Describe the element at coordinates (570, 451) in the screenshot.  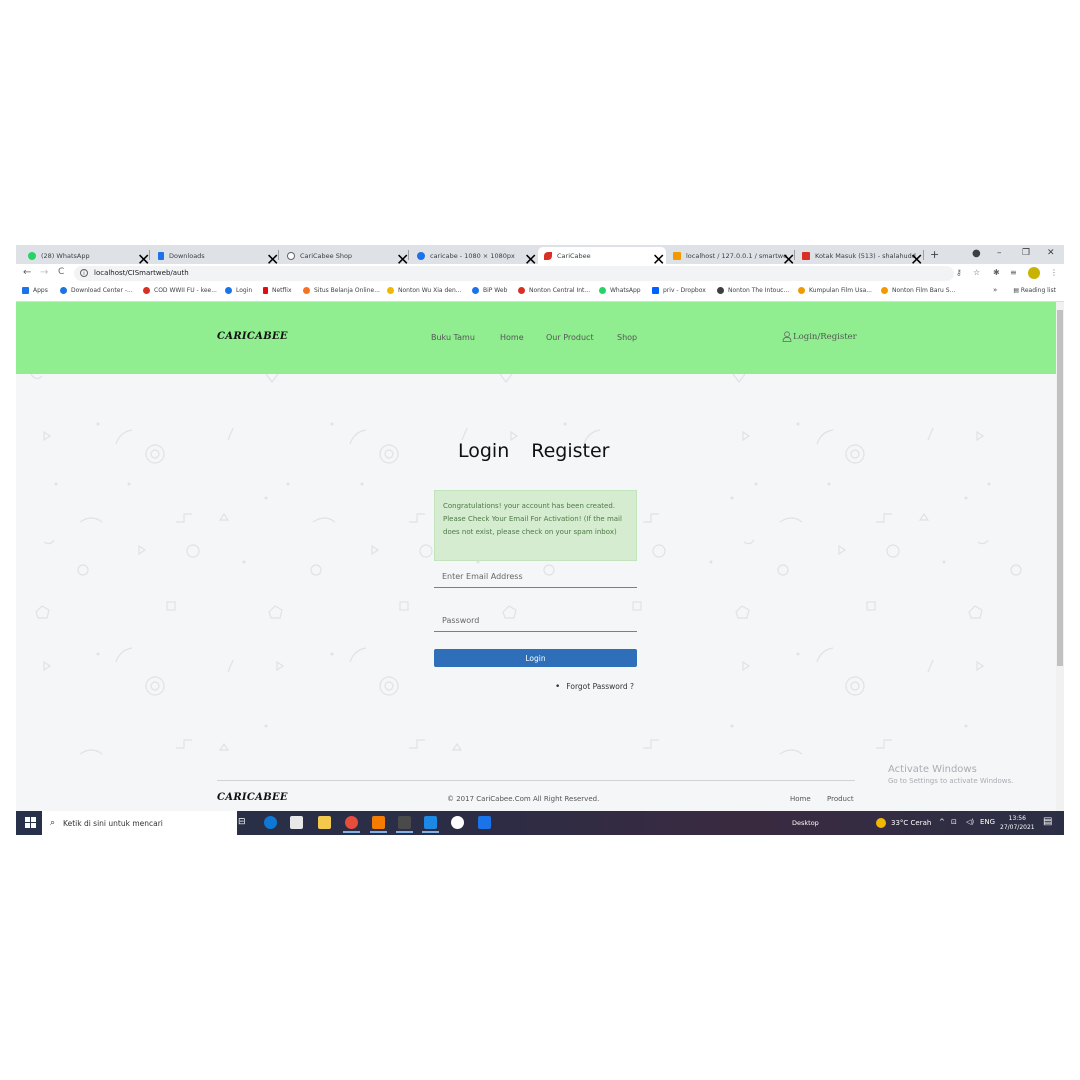
I see `tab-register: Register` at that location.